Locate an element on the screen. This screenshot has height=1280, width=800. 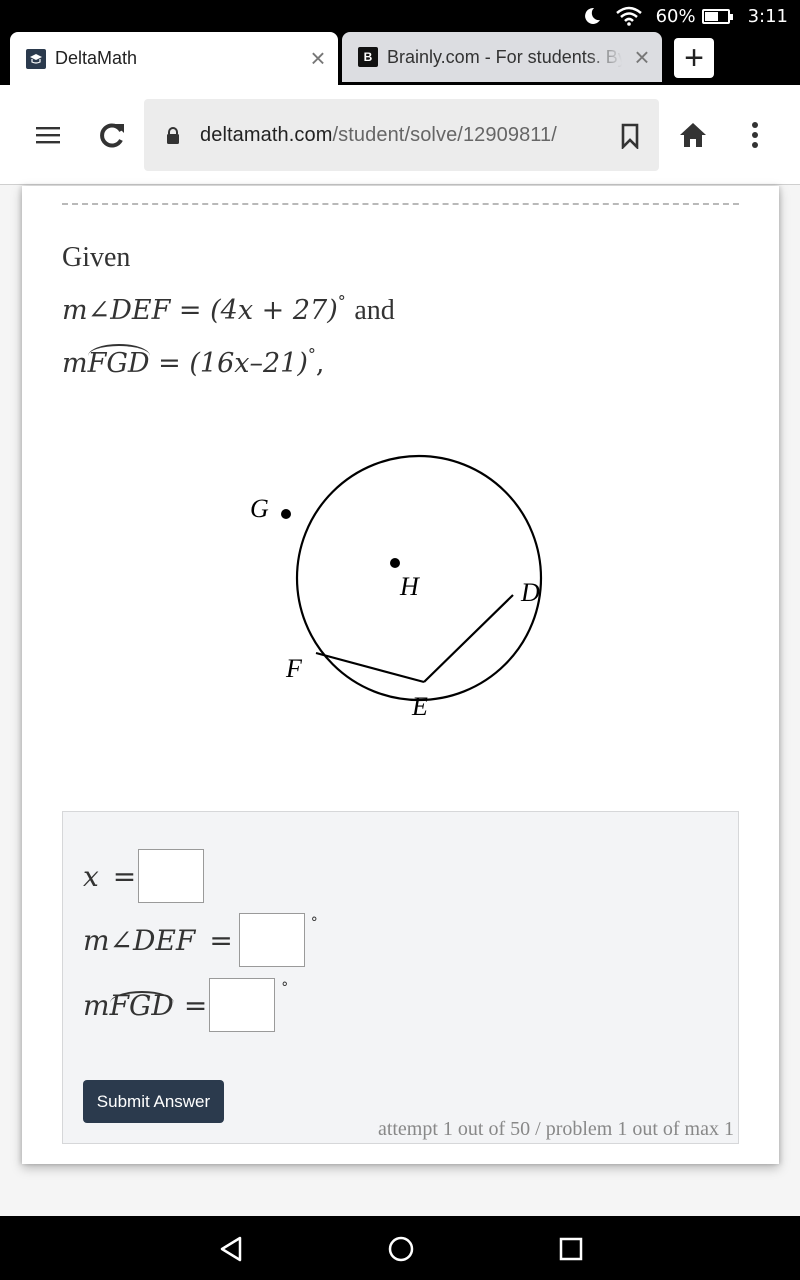
bookmark-icon is located at coordinates (630, 138).